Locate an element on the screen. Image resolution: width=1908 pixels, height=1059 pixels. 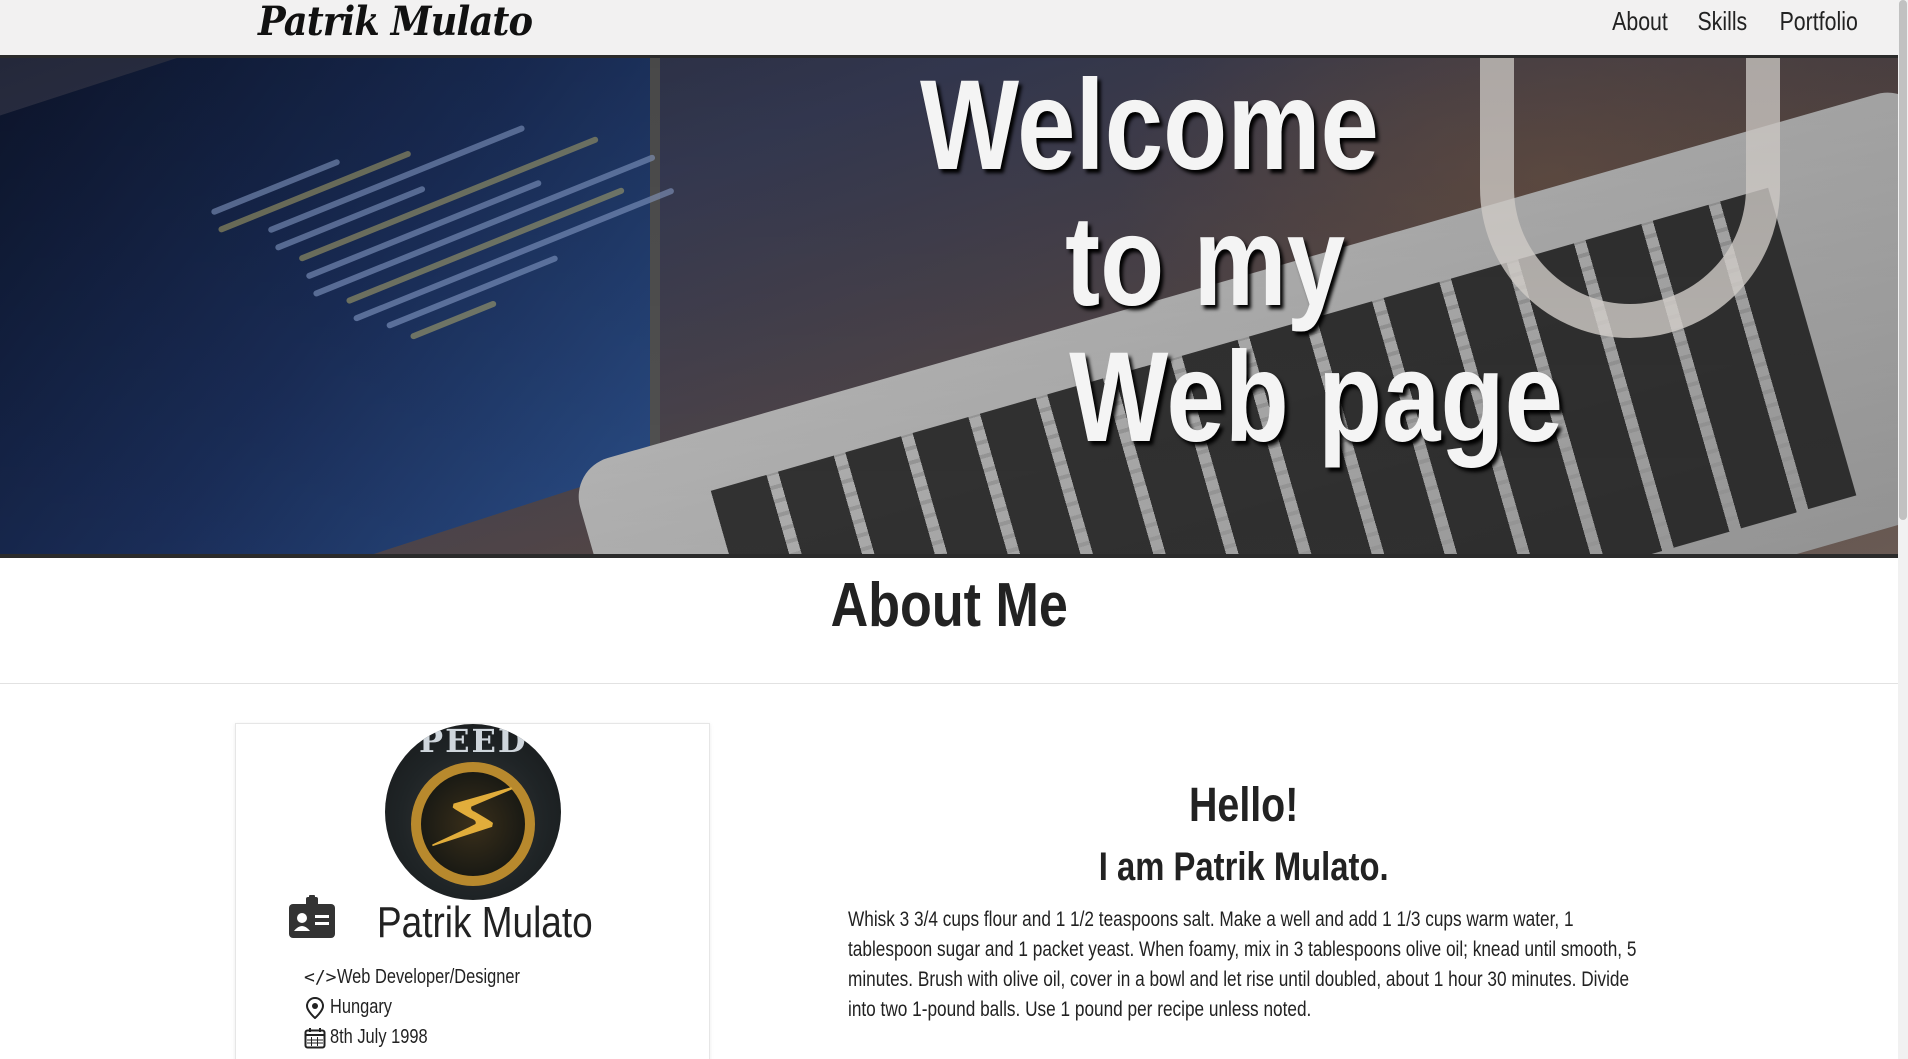
nav-link-about: About is located at coordinates (1640, 21).